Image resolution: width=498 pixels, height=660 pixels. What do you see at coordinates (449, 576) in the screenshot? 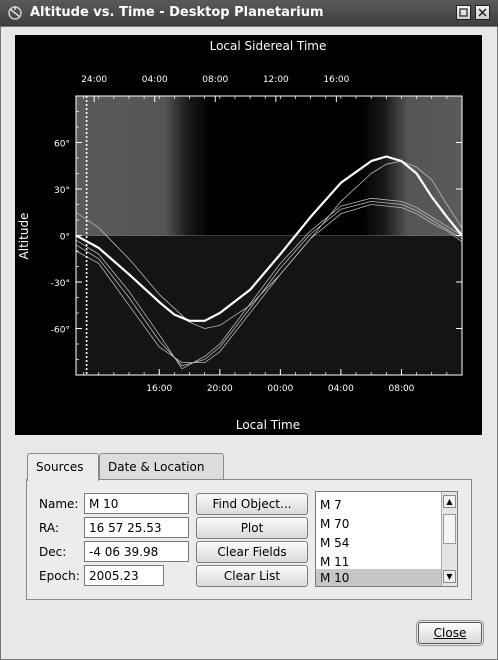
I see `scroll-down-arrow-icon: ▼` at bounding box center [449, 576].